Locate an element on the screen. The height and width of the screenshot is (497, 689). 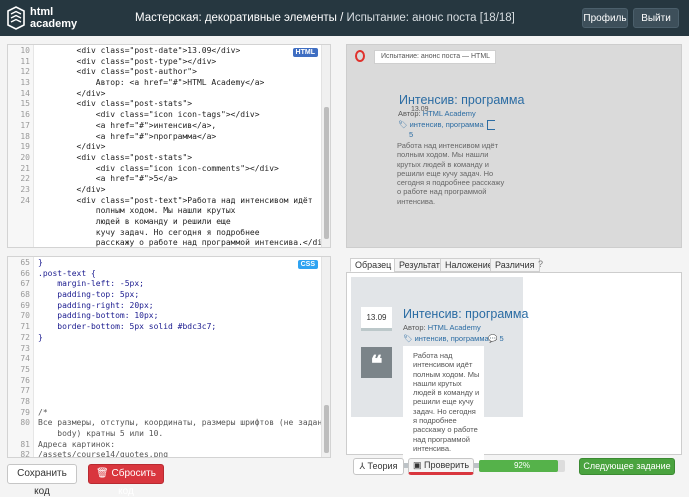
line-text: padding-right: 20px; is located at coordinates (95, 305).